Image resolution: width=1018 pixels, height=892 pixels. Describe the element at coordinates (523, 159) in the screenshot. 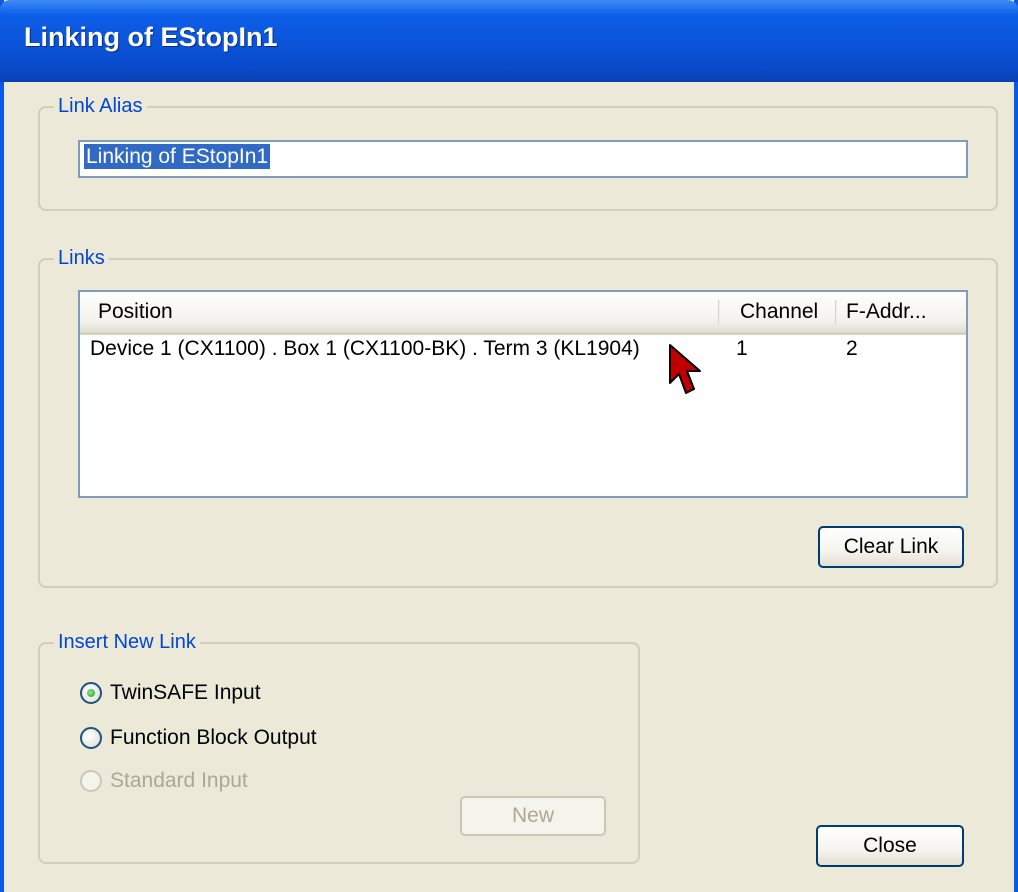

I see `link-alias-input: Linking of EStopIn1` at that location.